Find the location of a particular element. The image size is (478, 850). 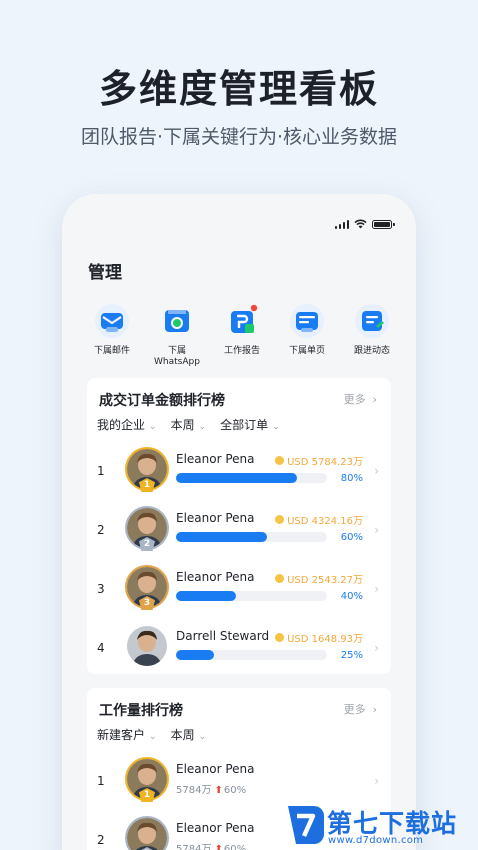

deal-amount: USD 2543.27万 is located at coordinates (319, 578).